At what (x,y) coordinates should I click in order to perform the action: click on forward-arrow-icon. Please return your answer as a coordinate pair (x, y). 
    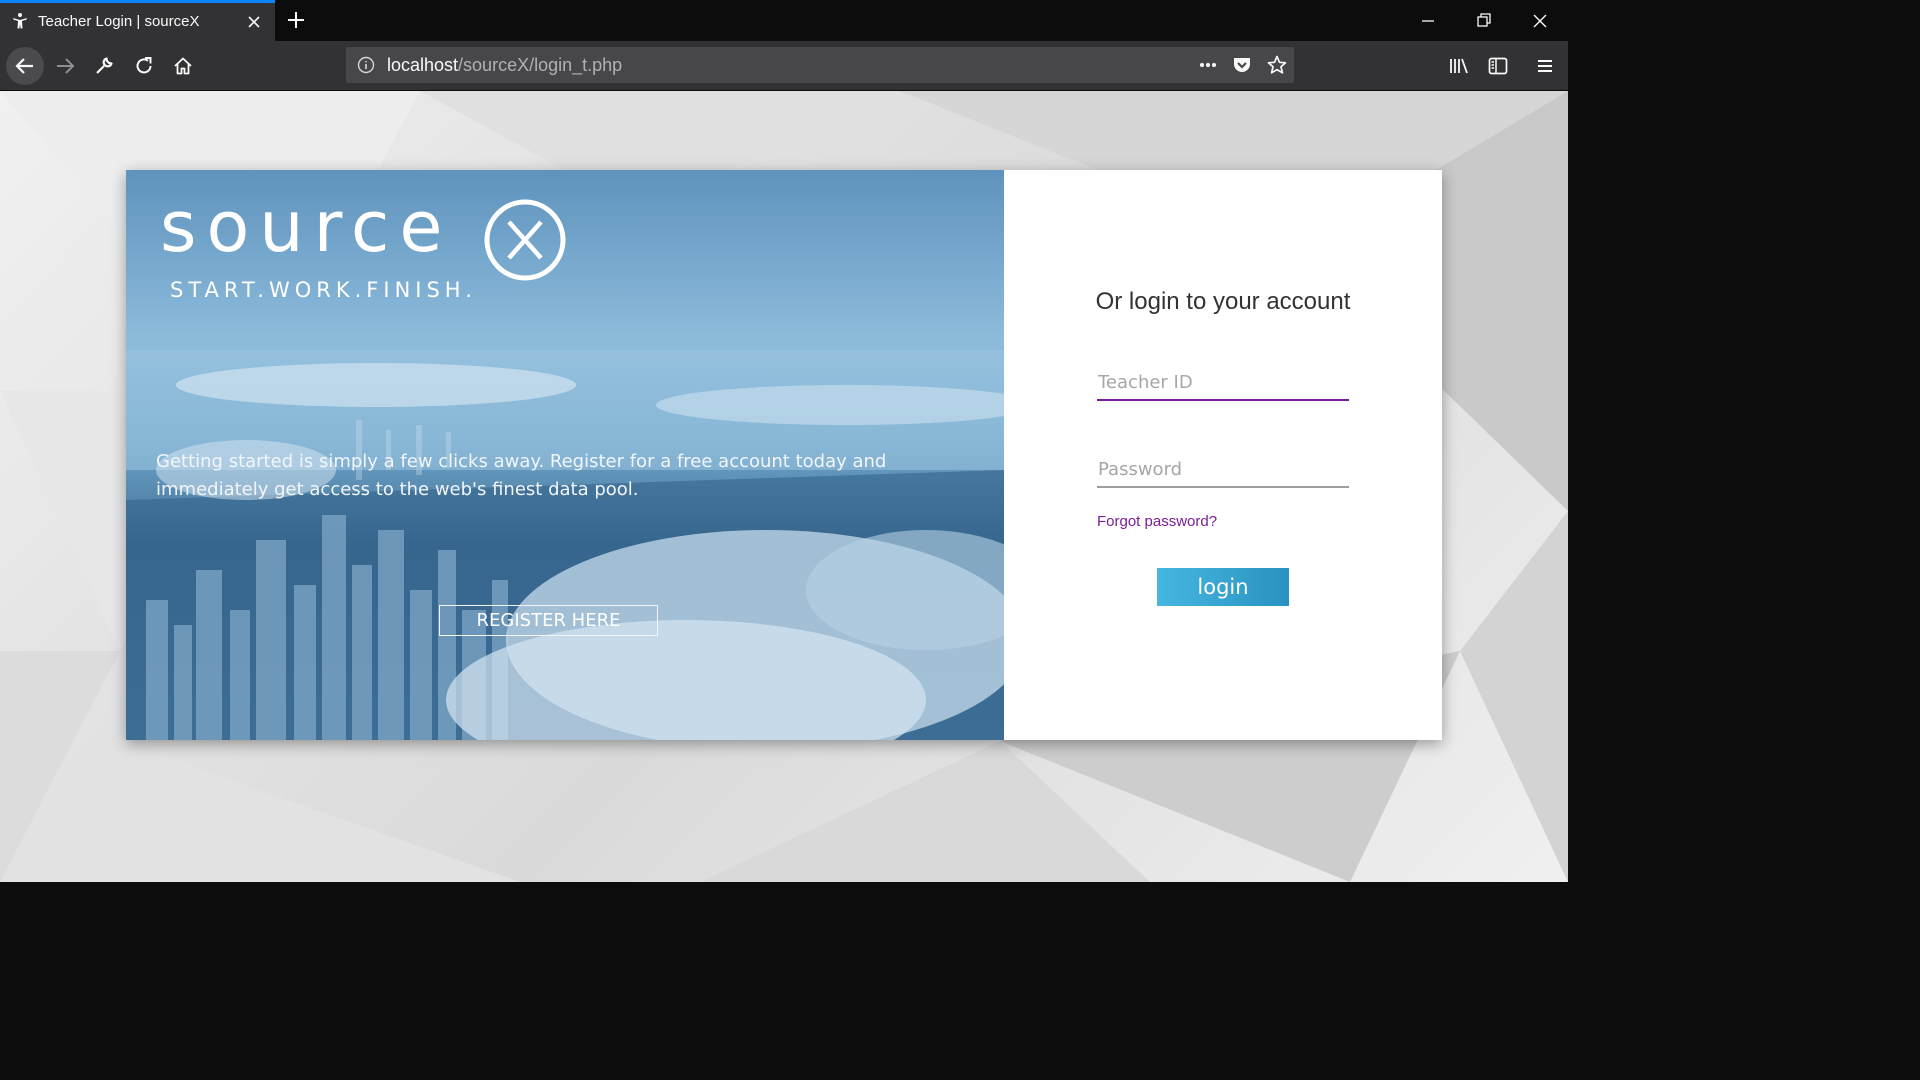
    Looking at the image, I should click on (66, 66).